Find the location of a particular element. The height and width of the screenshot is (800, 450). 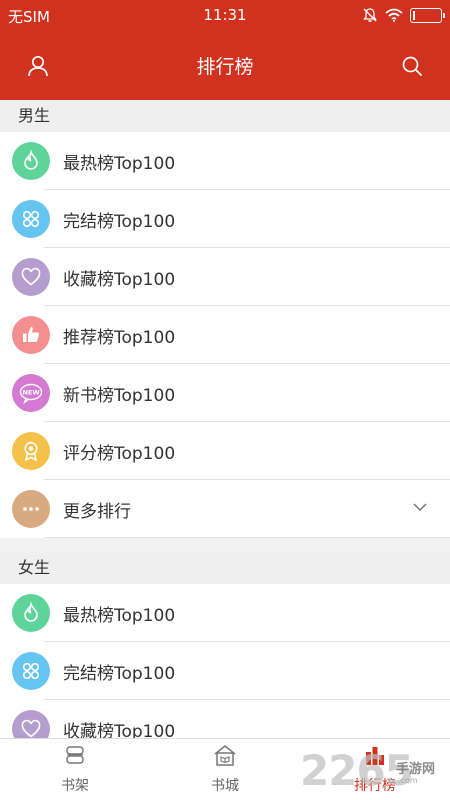

chevron-down-icon is located at coordinates (420, 507).